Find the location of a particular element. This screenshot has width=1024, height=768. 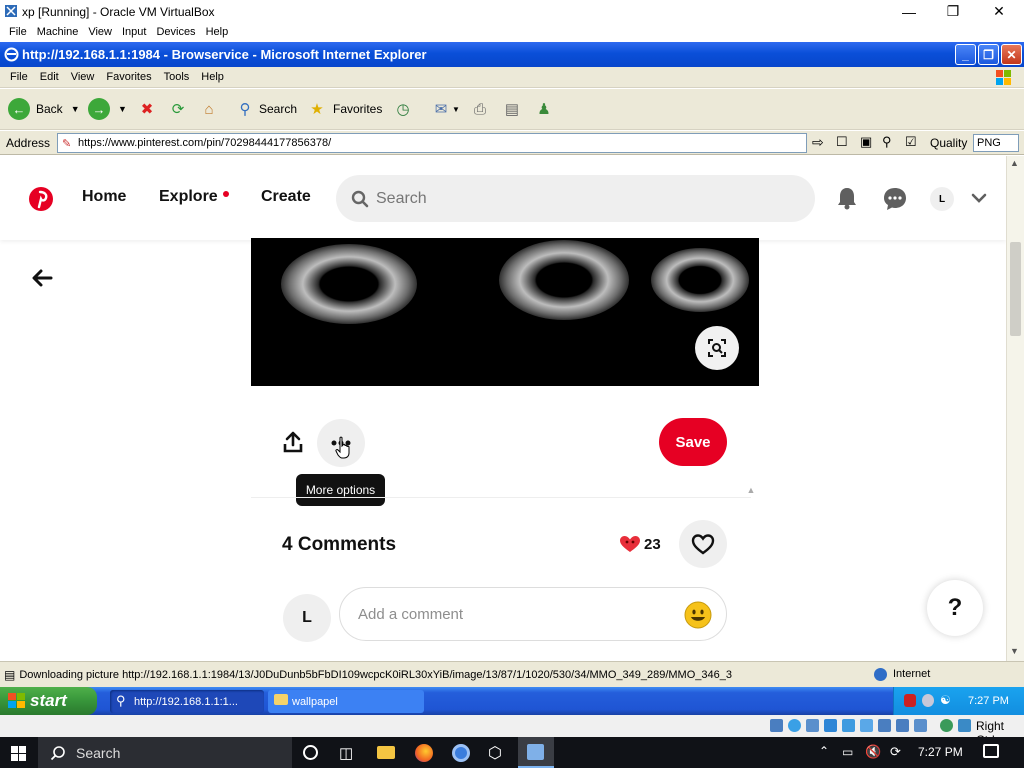

mail-button: ✉ ▼ is located at coordinates (445, 109).